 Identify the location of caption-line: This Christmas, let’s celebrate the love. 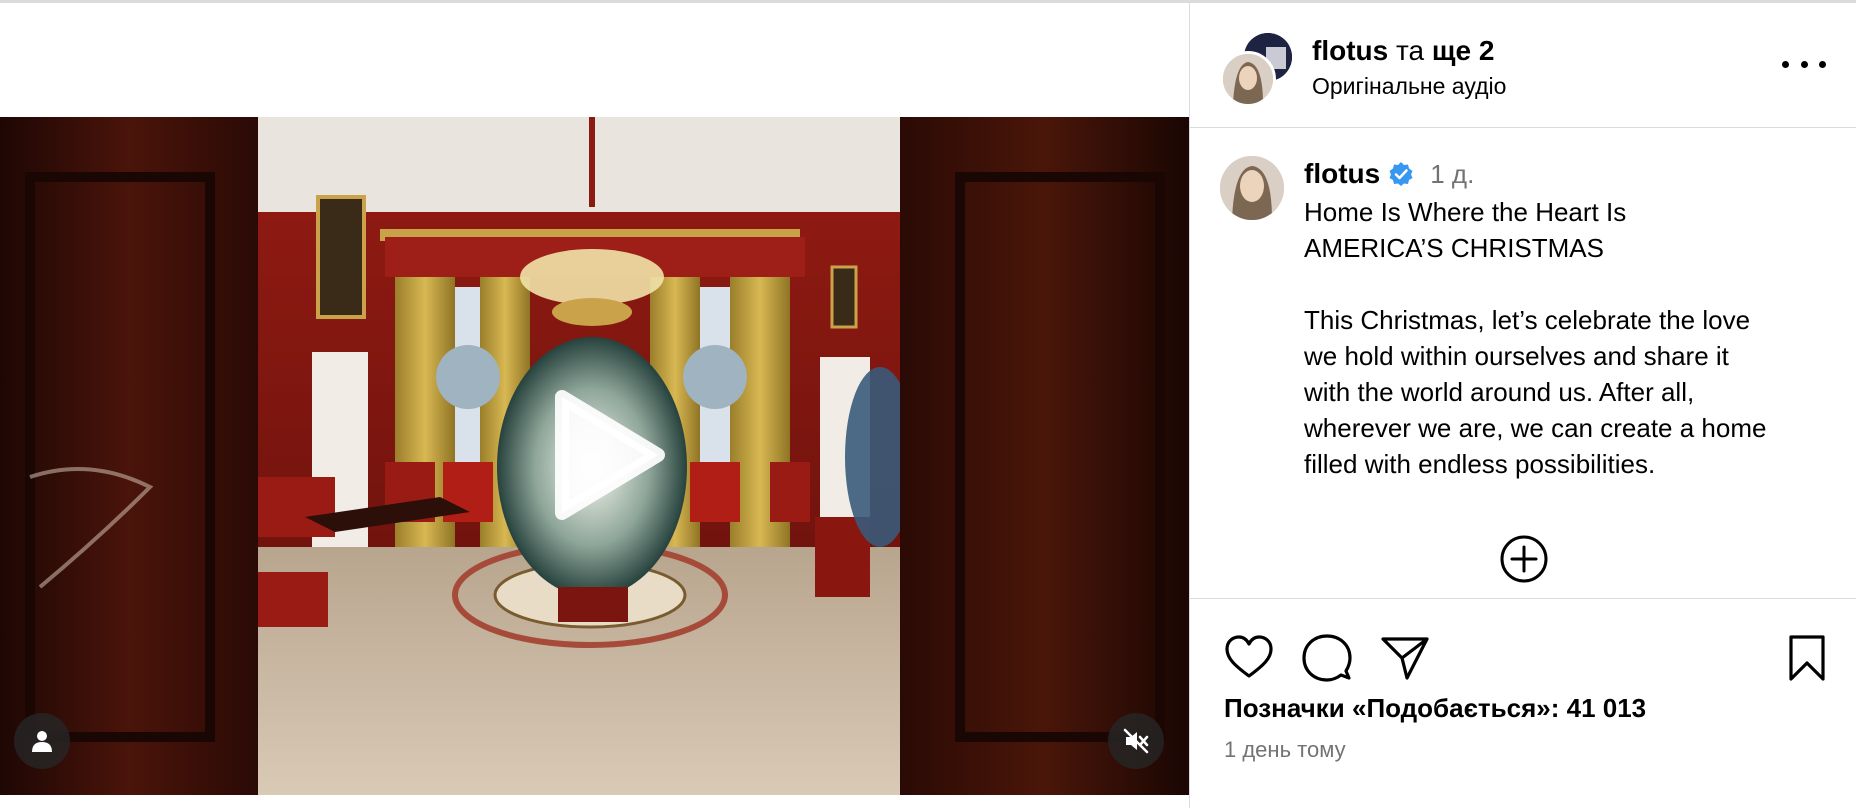
(1527, 320).